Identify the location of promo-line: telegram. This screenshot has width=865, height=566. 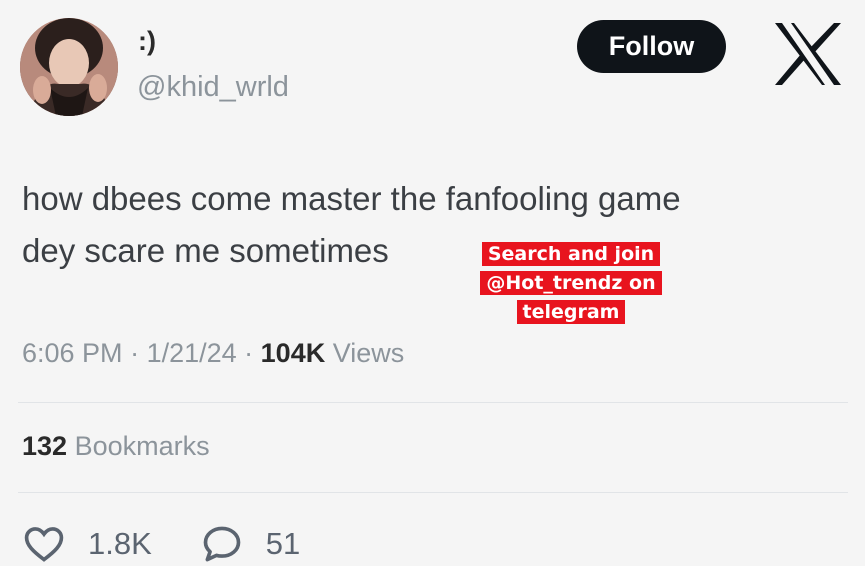
(571, 312).